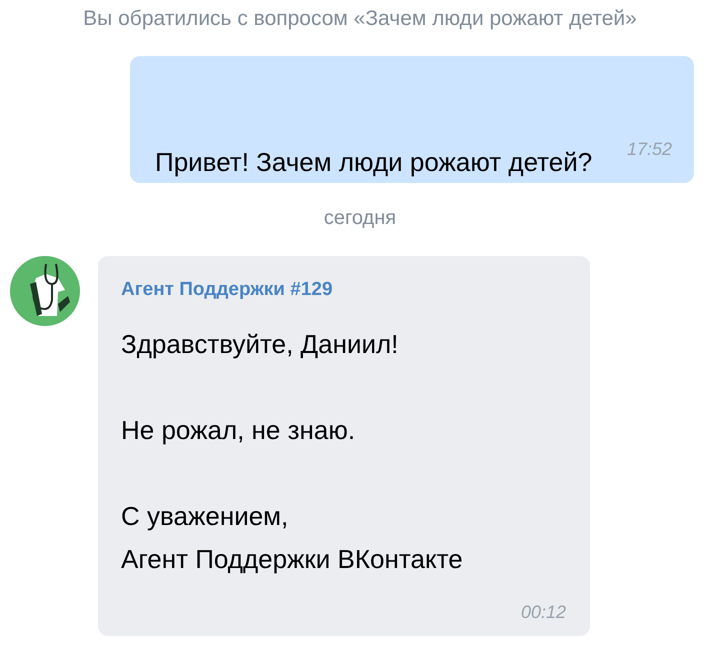 Image resolution: width=720 pixels, height=667 pixels. Describe the element at coordinates (45, 291) in the screenshot. I see `avatar-icon` at that location.